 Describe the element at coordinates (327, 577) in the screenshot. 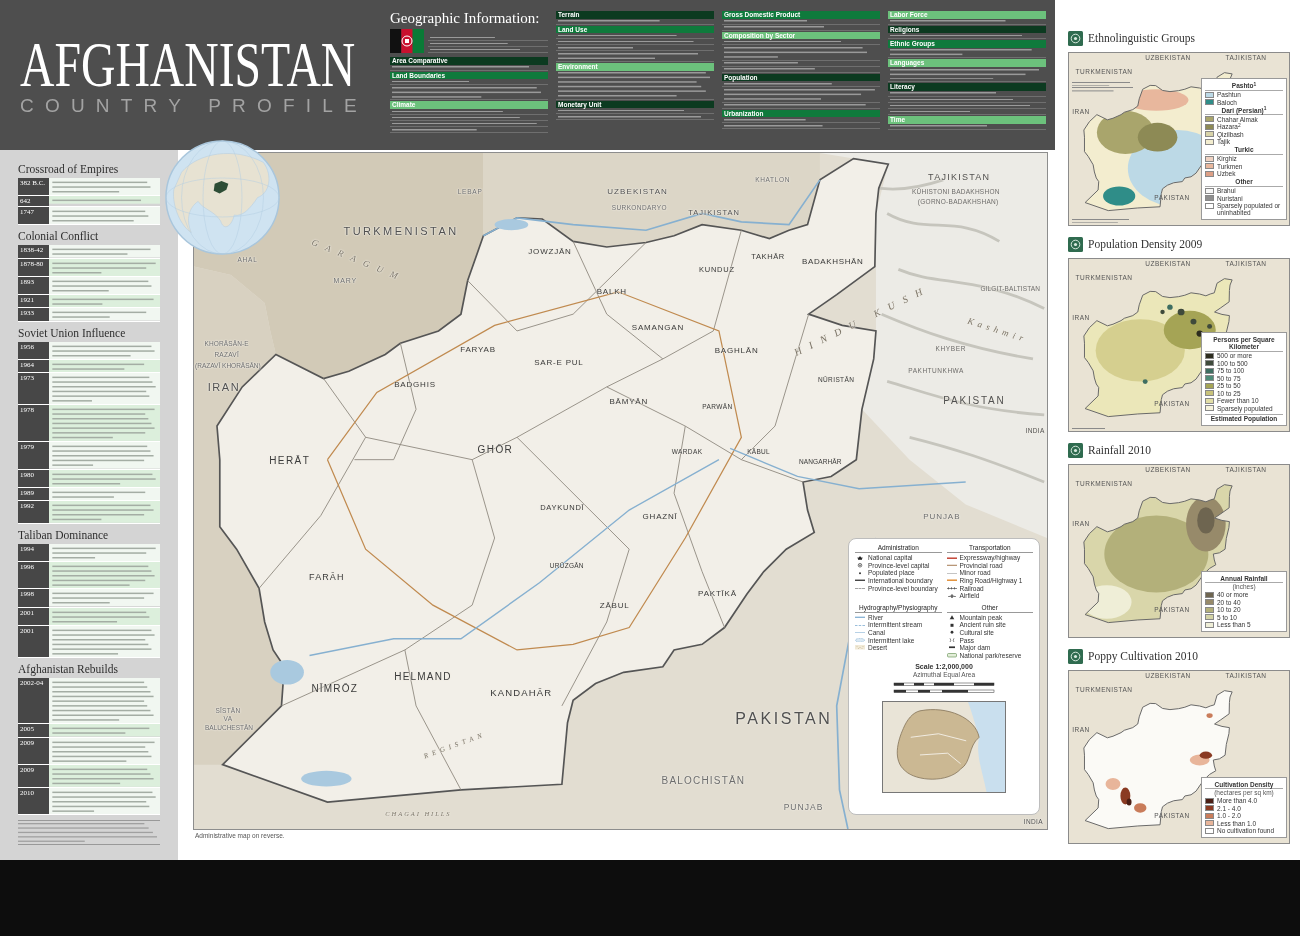

I see `province-label: FARĀH` at that location.